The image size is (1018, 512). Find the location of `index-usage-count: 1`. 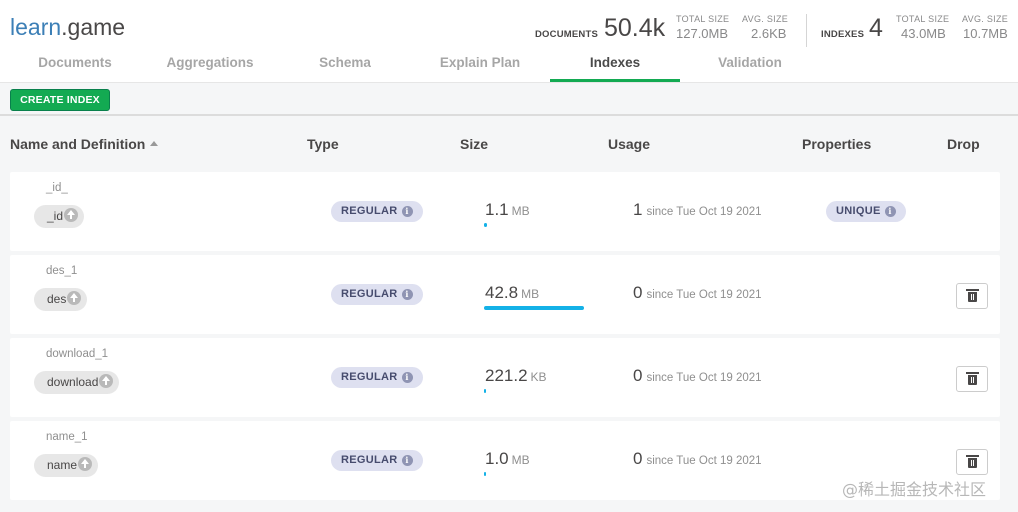

index-usage-count: 1 is located at coordinates (638, 209).